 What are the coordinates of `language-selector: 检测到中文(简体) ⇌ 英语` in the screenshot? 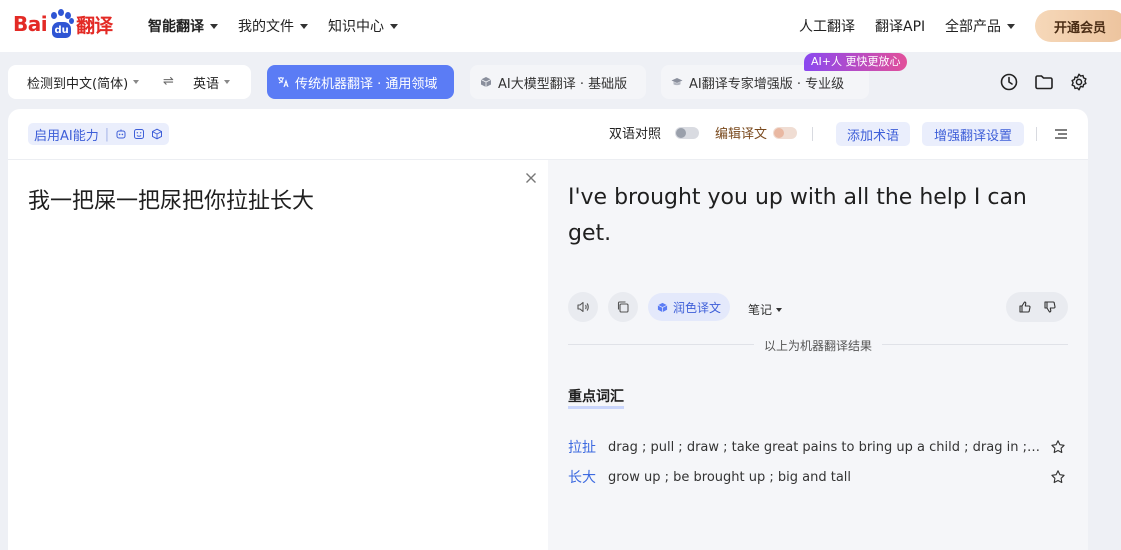 It's located at (129, 82).